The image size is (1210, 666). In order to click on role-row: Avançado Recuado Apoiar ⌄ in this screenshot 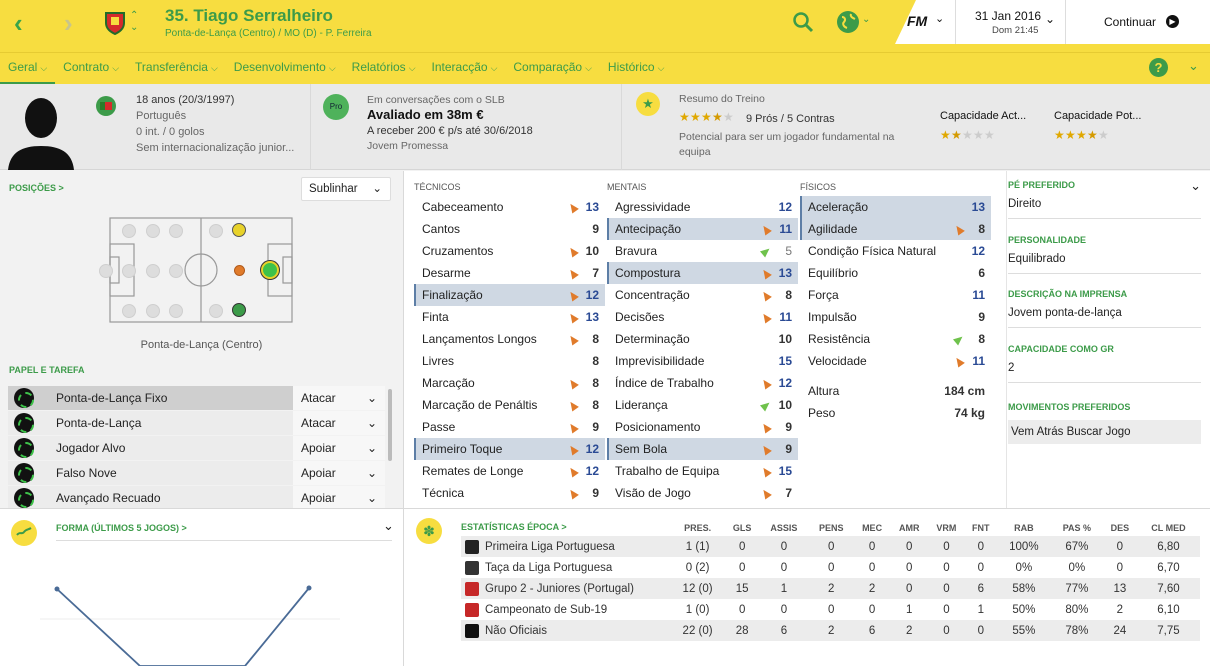, I will do `click(196, 498)`.